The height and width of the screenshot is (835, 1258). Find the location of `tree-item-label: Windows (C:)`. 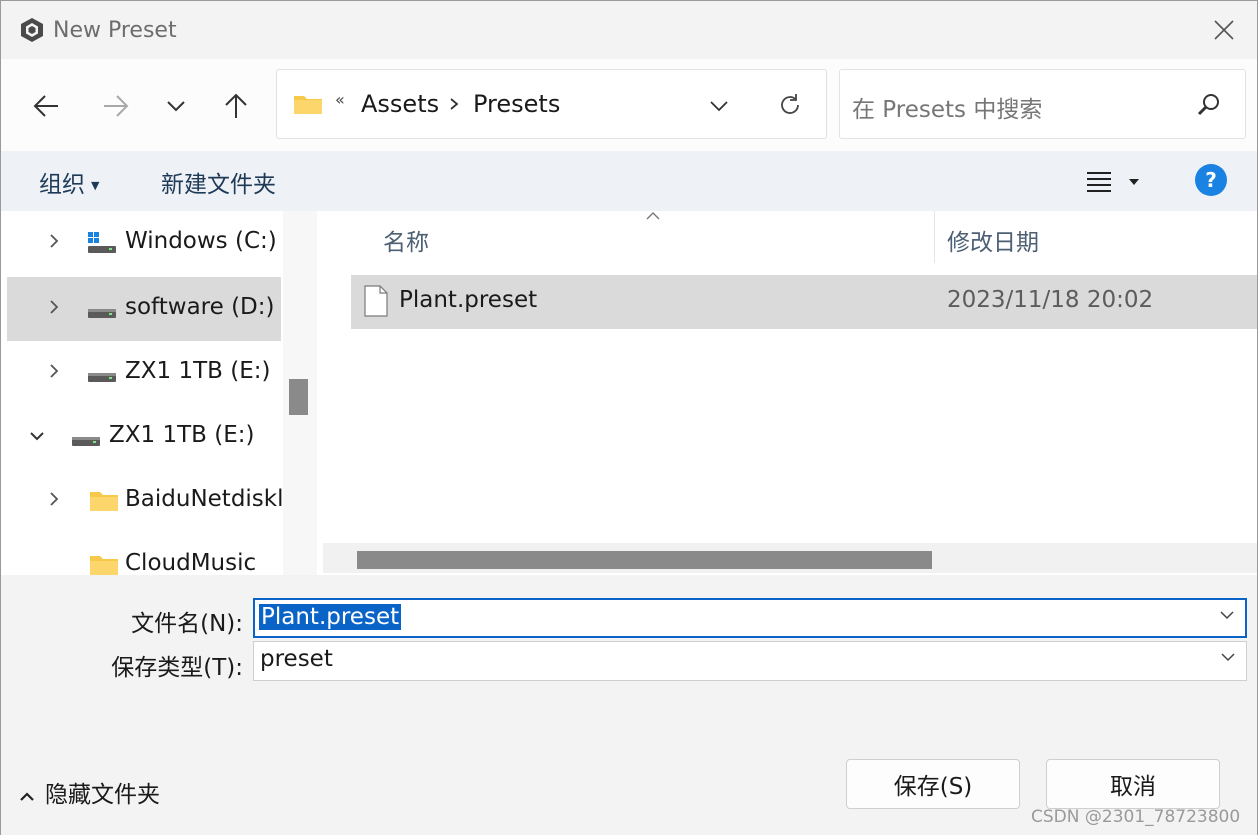

tree-item-label: Windows (C:) is located at coordinates (201, 241).